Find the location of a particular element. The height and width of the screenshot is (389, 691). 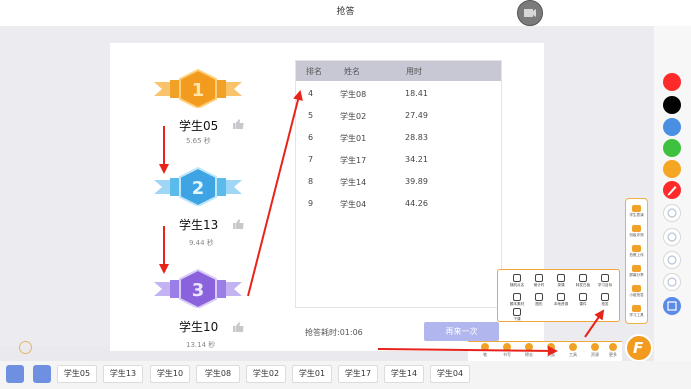

podium-third: 3 is located at coordinates (198, 288).